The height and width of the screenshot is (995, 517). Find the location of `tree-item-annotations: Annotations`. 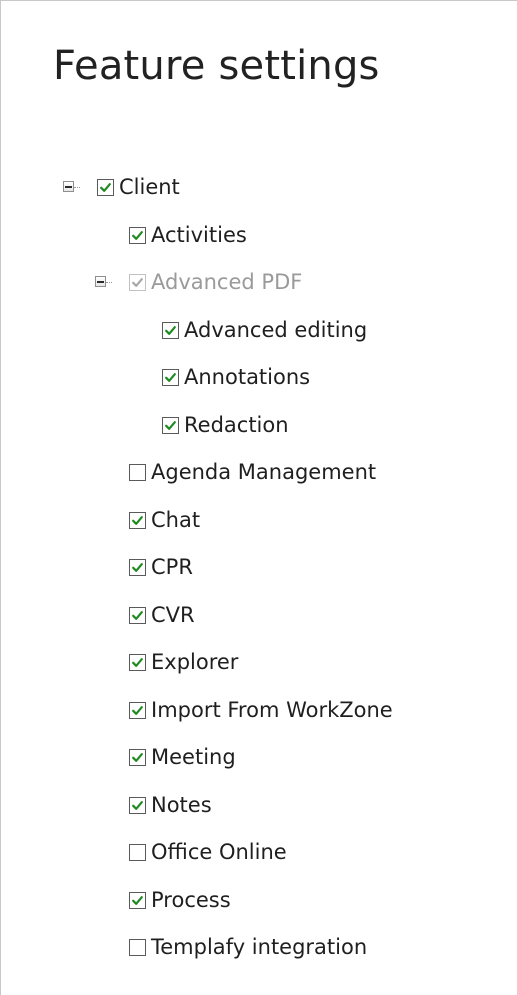

tree-item-annotations: Annotations is located at coordinates (236, 377).